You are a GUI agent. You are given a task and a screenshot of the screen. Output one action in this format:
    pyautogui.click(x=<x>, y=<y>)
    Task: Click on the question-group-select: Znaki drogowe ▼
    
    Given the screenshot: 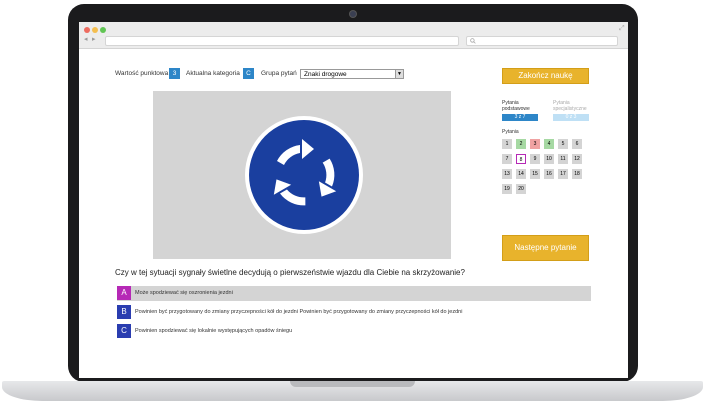 What is the action you would take?
    pyautogui.click(x=352, y=74)
    